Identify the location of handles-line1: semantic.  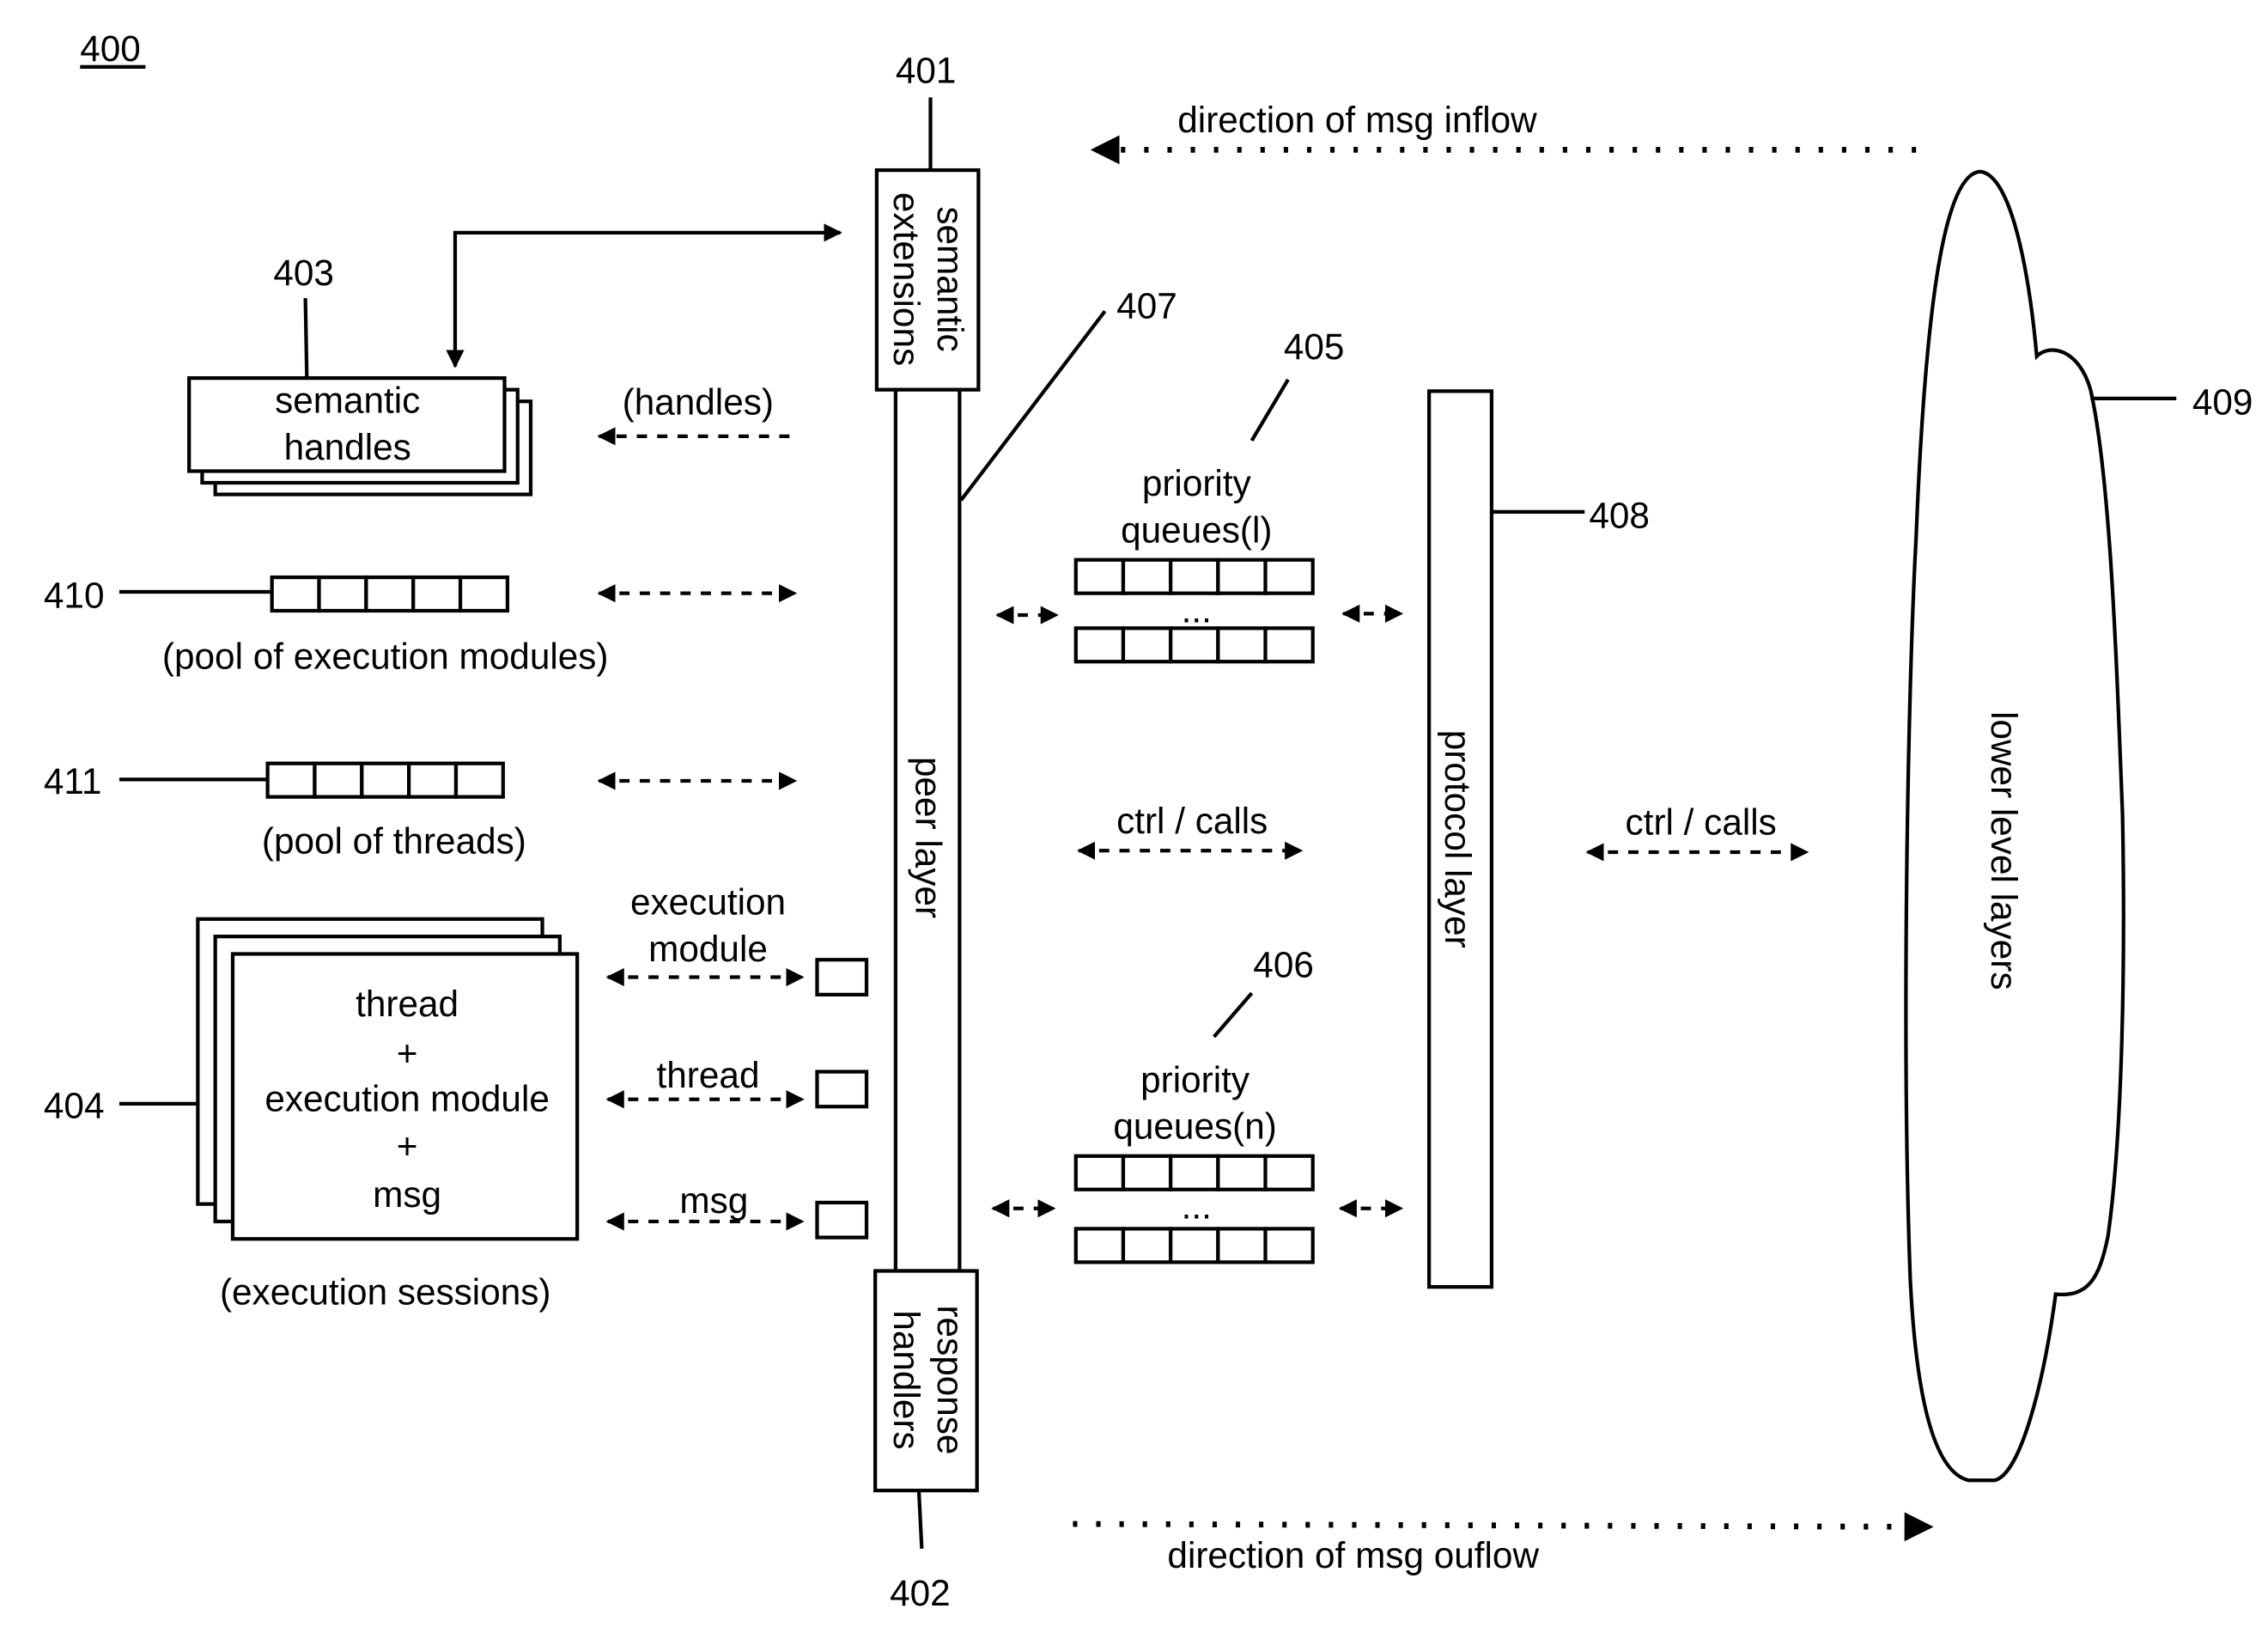
(347, 401).